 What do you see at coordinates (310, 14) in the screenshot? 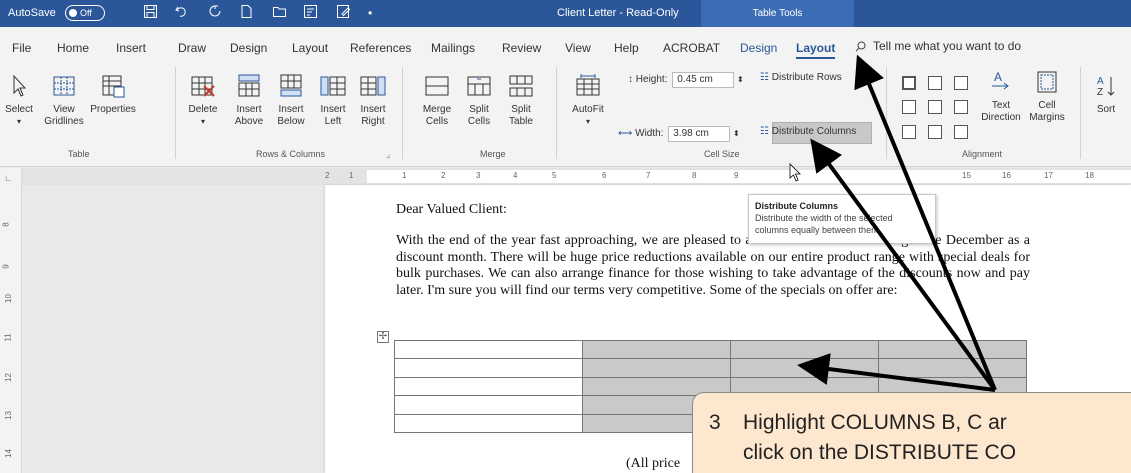
I see `print-preview-icon` at bounding box center [310, 14].